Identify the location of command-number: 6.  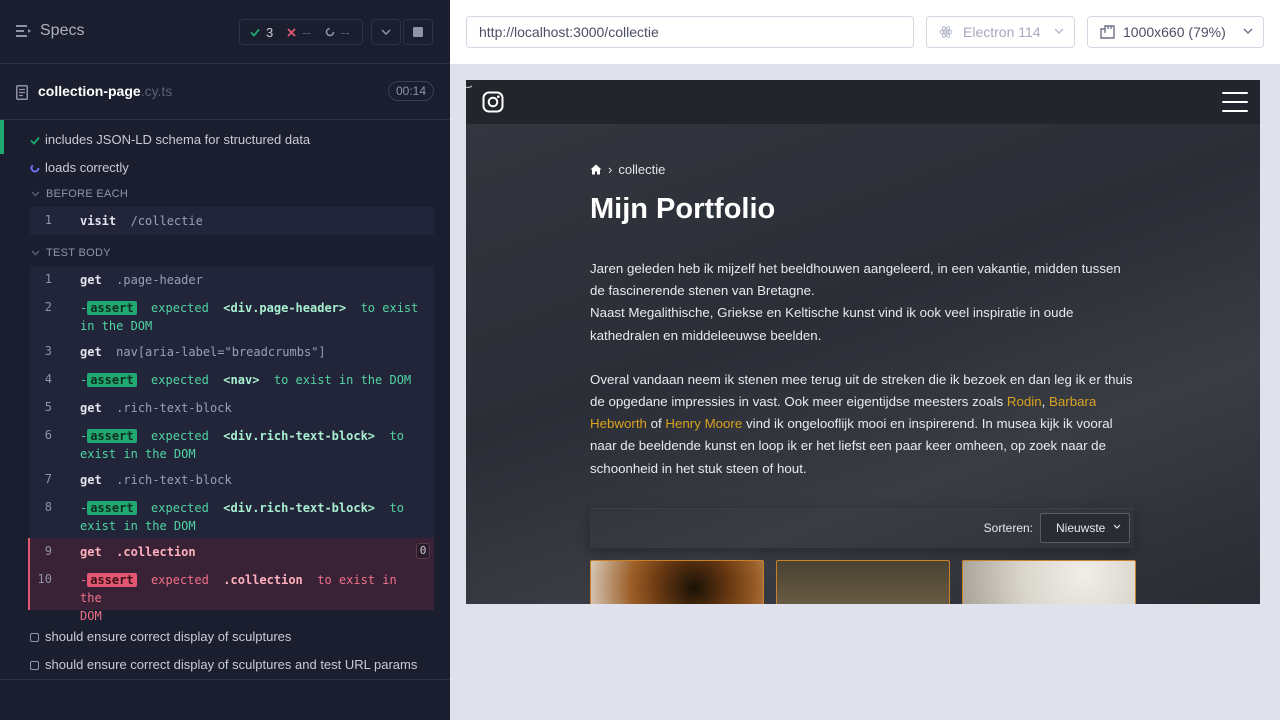
(48, 435).